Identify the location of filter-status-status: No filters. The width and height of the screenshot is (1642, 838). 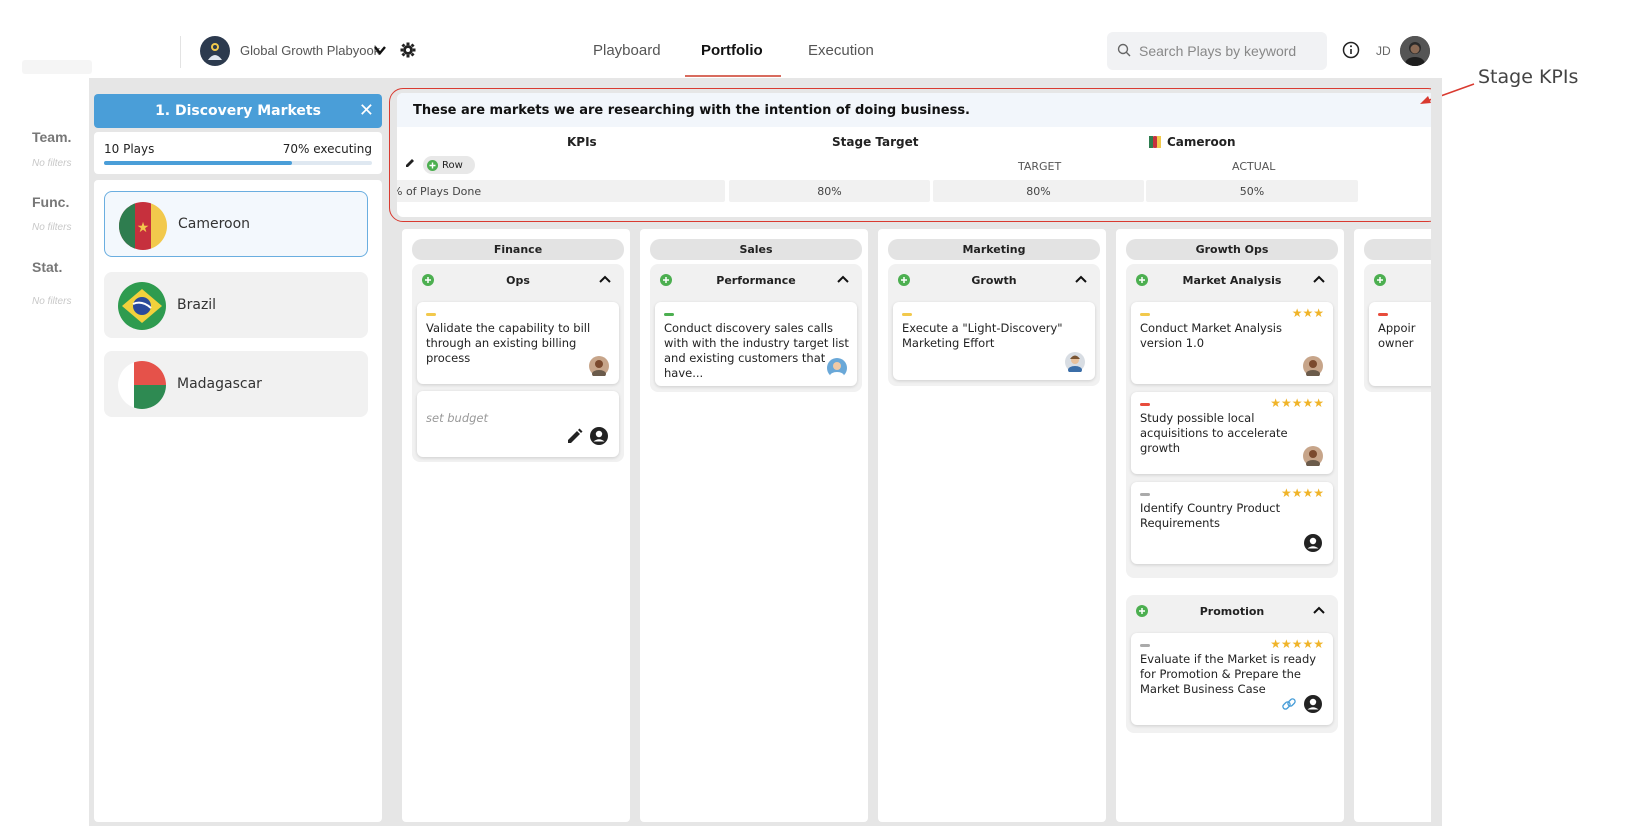
(52, 301).